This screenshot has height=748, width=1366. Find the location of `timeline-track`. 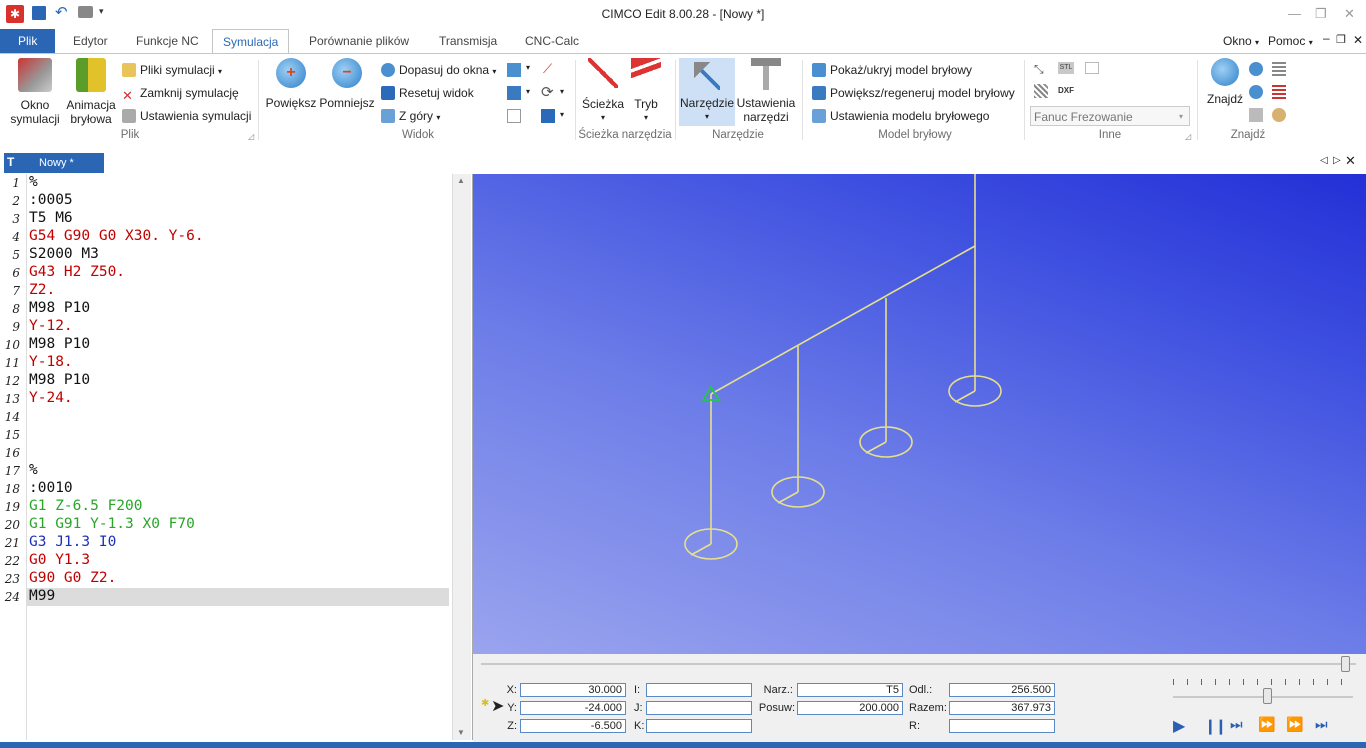

timeline-track is located at coordinates (918, 664).